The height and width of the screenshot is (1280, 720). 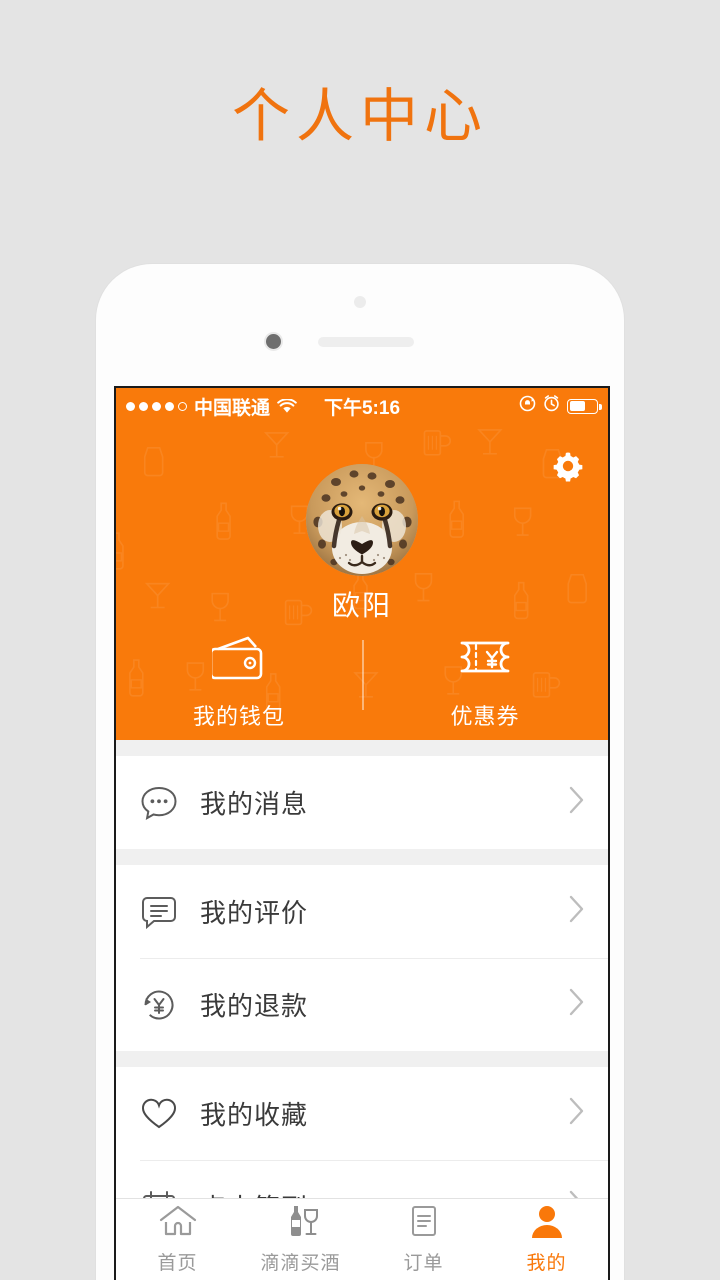 I want to click on menu-item-label: 我的消息, so click(x=254, y=804).